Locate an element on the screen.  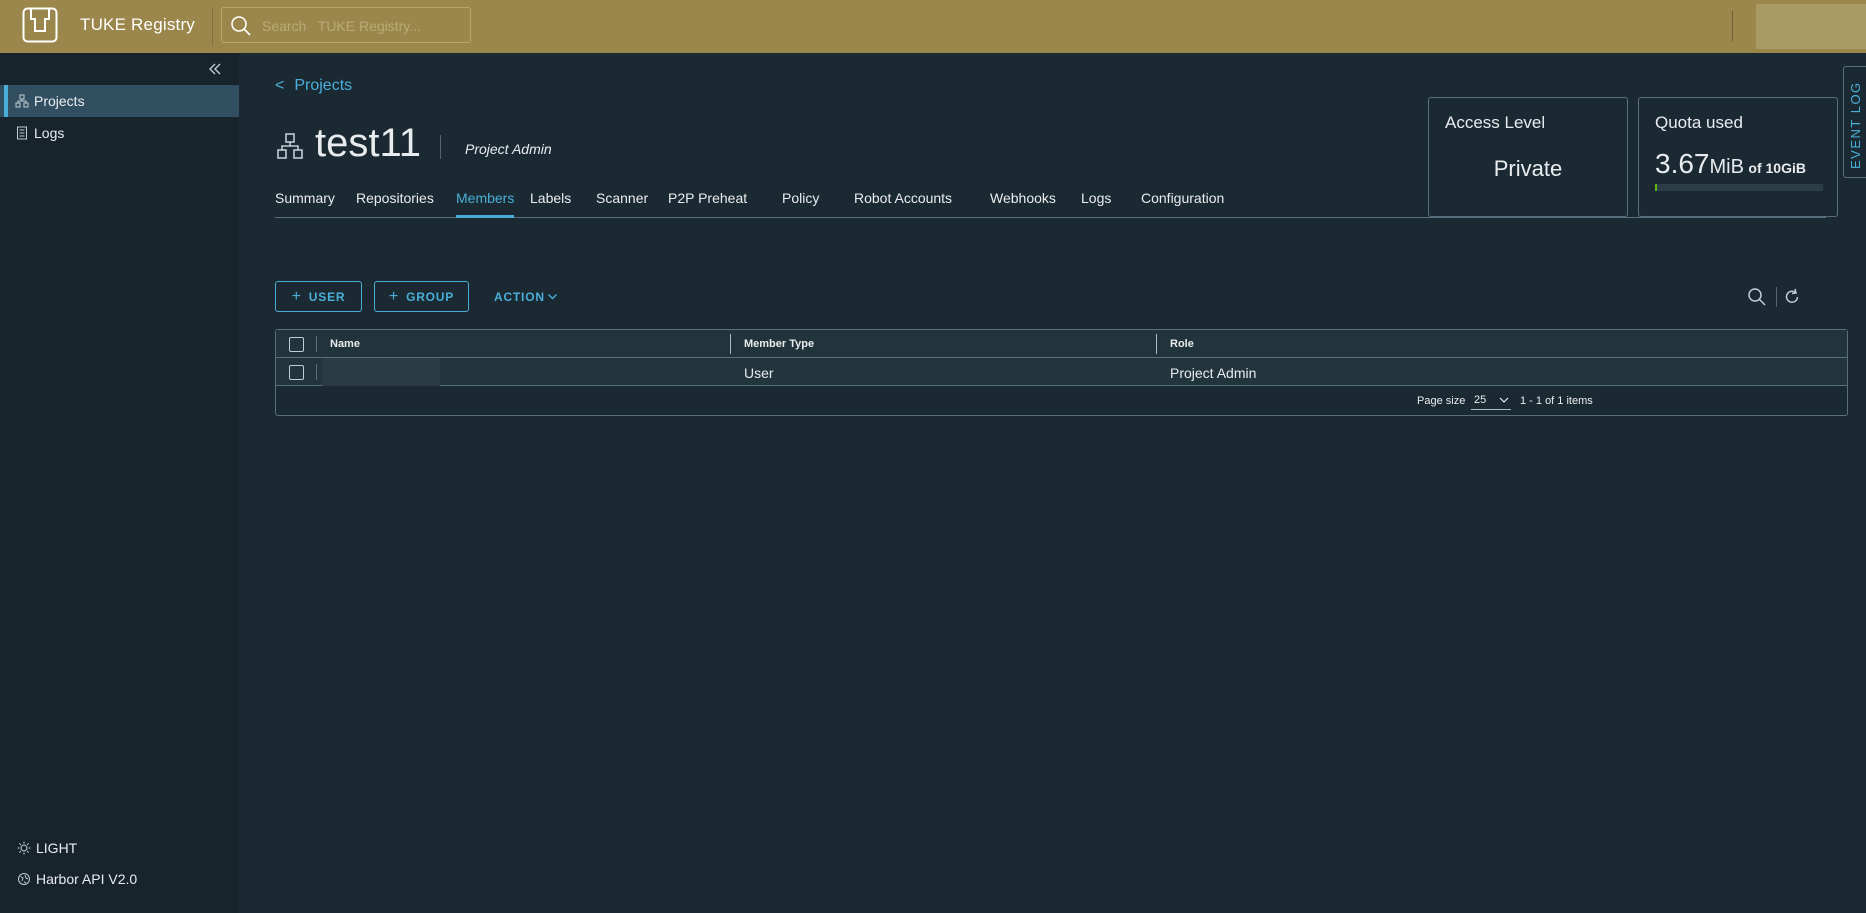
global-search is located at coordinates (346, 25).